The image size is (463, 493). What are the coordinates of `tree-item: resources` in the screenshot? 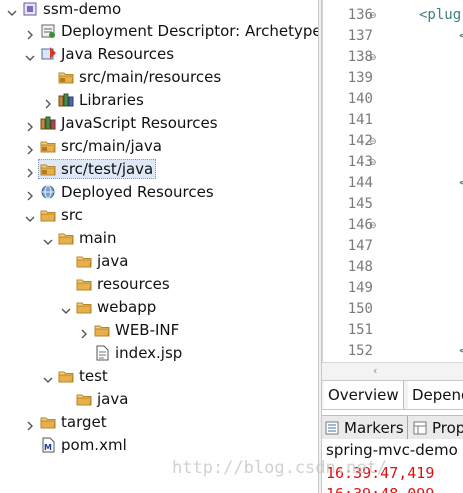 It's located at (159, 284).